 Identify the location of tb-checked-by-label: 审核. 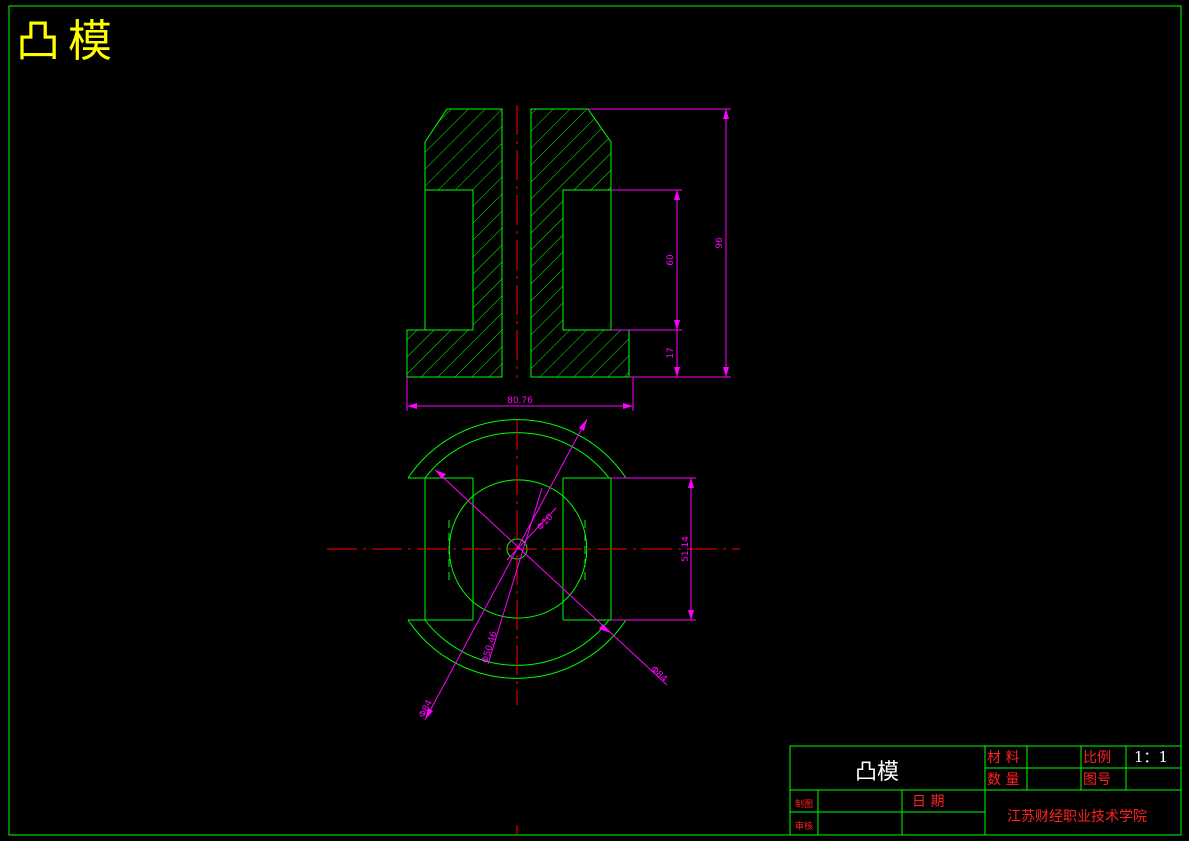
(804, 827).